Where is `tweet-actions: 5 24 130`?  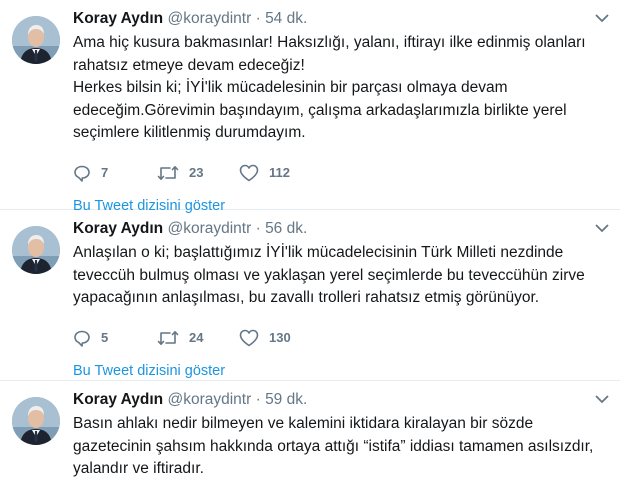
tweet-actions: 5 24 130 is located at coordinates (340, 338).